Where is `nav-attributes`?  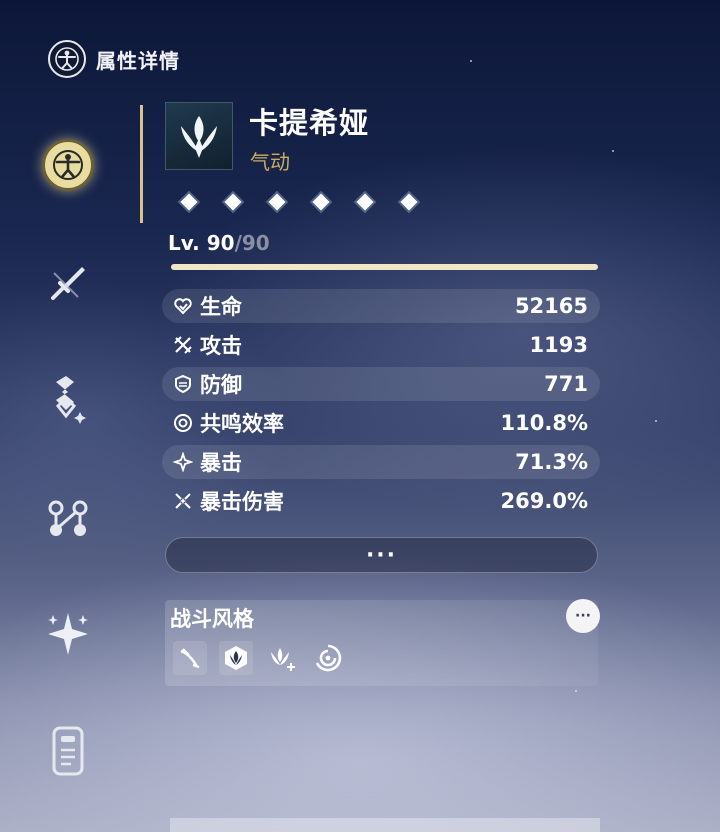 nav-attributes is located at coordinates (68, 165).